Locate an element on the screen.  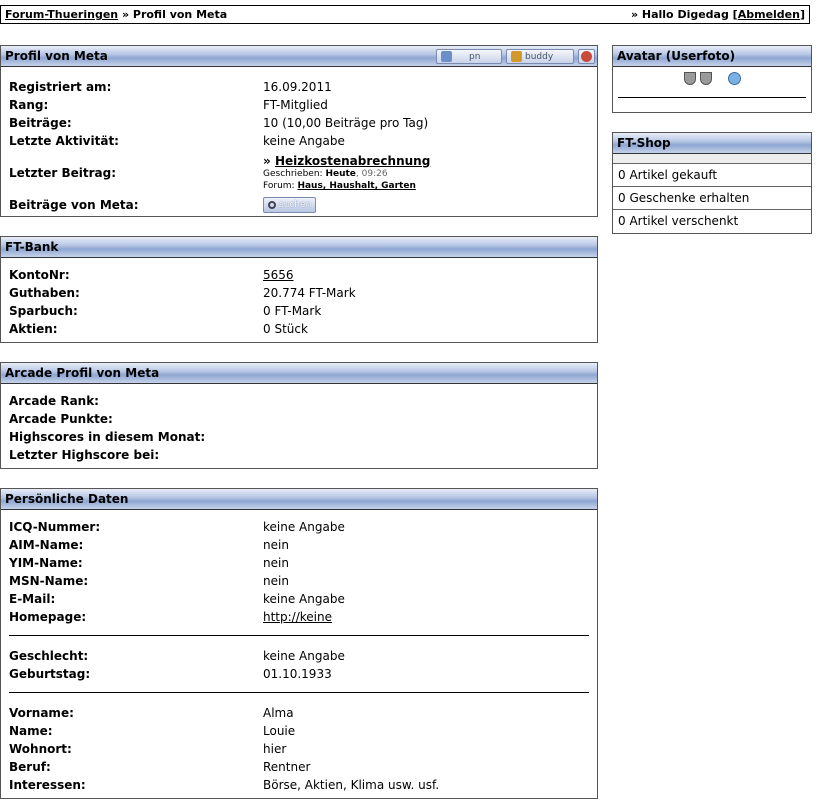
avatar-divider is located at coordinates (712, 97).